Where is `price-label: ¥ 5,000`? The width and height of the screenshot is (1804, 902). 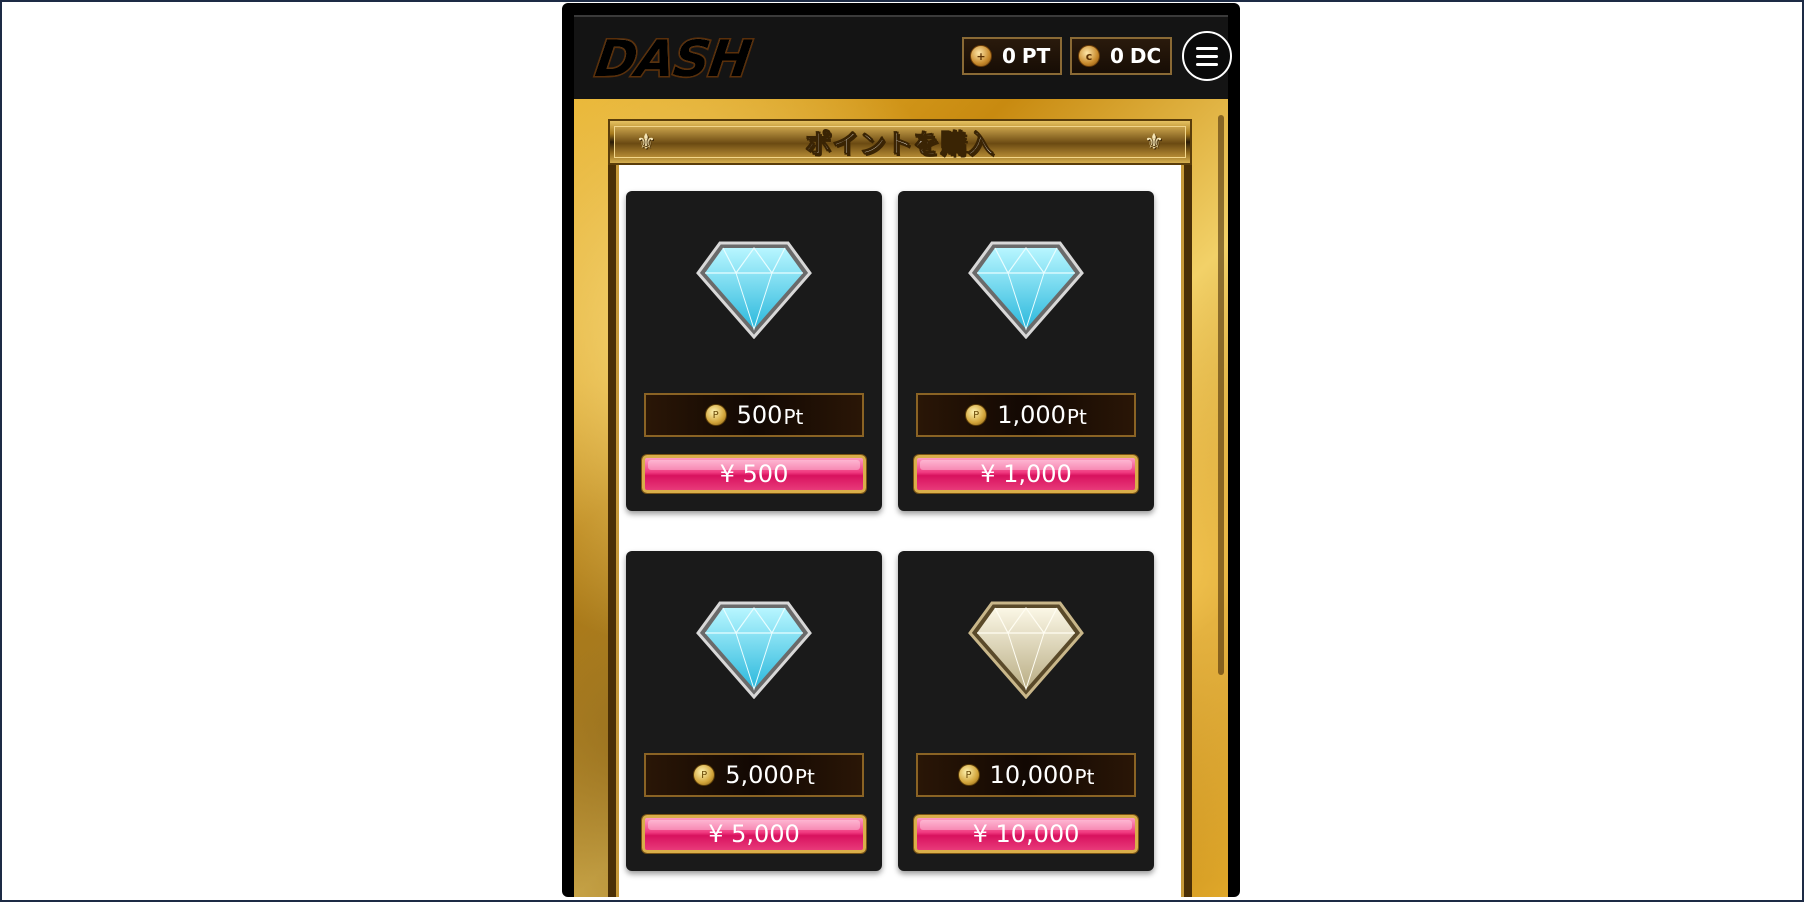
price-label: ¥ 5,000 is located at coordinates (754, 834).